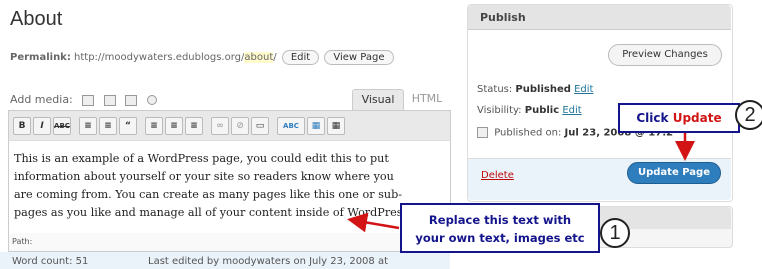 The height and width of the screenshot is (269, 762). What do you see at coordinates (697, 118) in the screenshot?
I see `callout-update-action: Update` at bounding box center [697, 118].